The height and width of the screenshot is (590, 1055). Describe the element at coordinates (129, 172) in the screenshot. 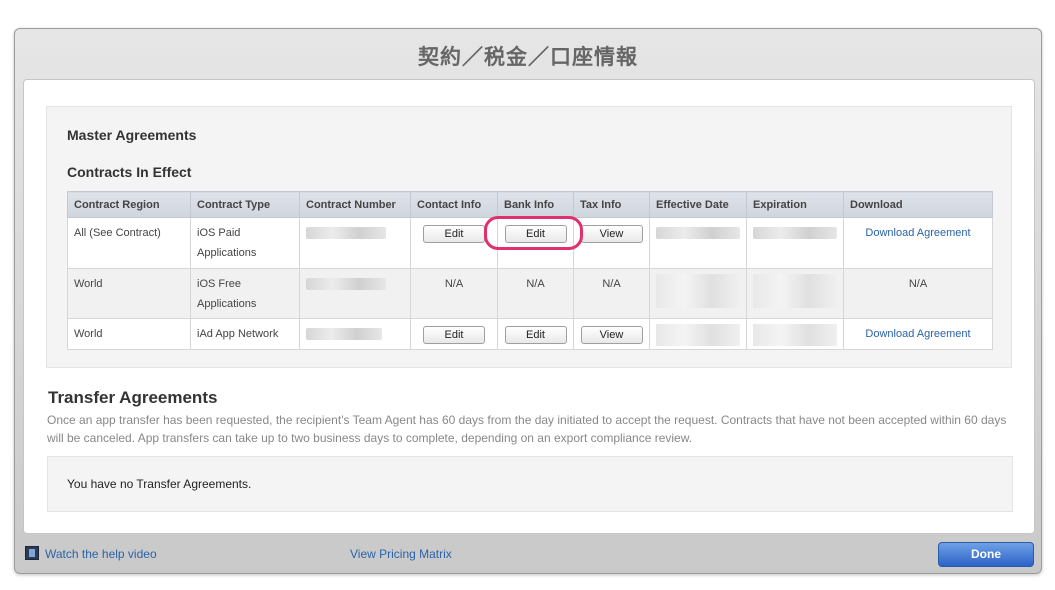

I see `contracts-in-effect-heading: Contracts In Effect` at that location.